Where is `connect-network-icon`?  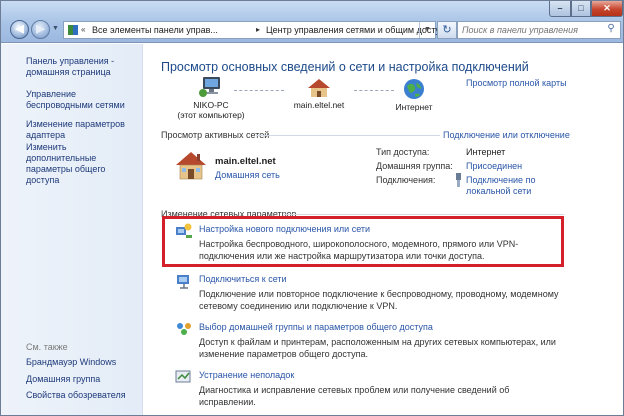
connect-network-icon is located at coordinates (183, 282).